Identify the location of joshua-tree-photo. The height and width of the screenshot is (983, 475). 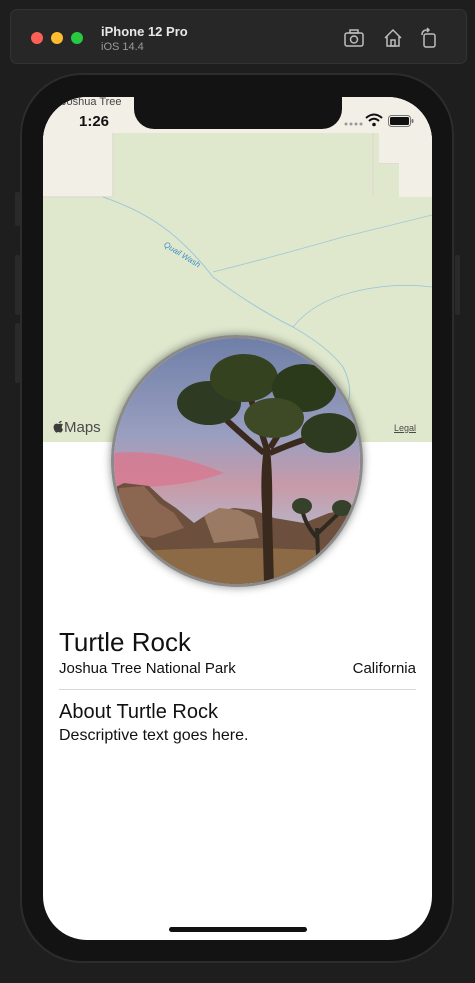
(237, 461).